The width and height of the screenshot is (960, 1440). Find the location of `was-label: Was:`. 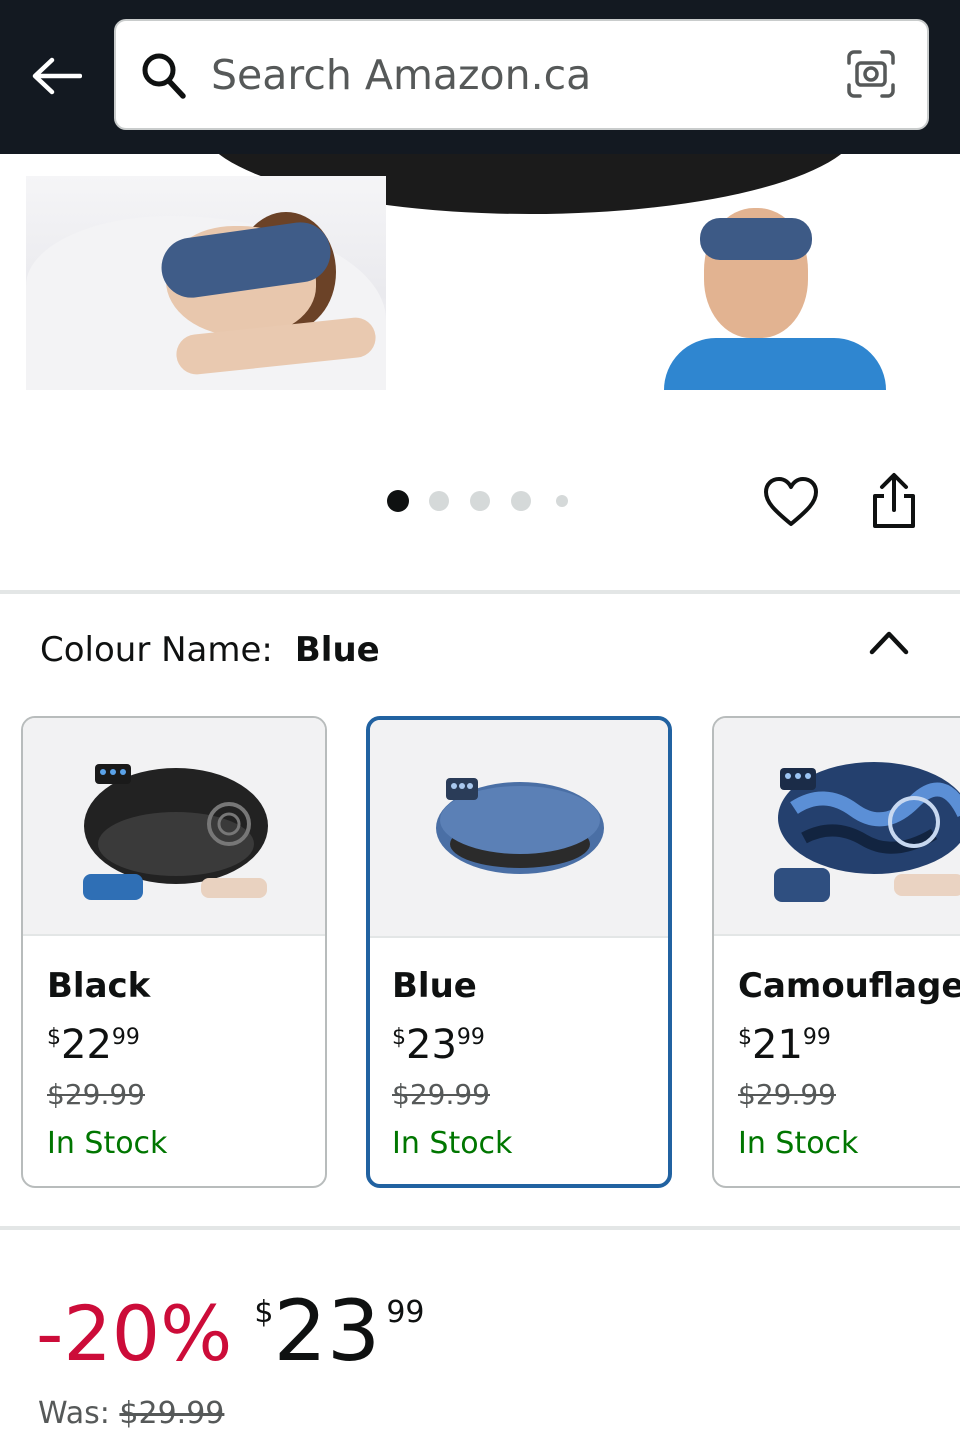

was-label: Was: is located at coordinates (74, 1413).